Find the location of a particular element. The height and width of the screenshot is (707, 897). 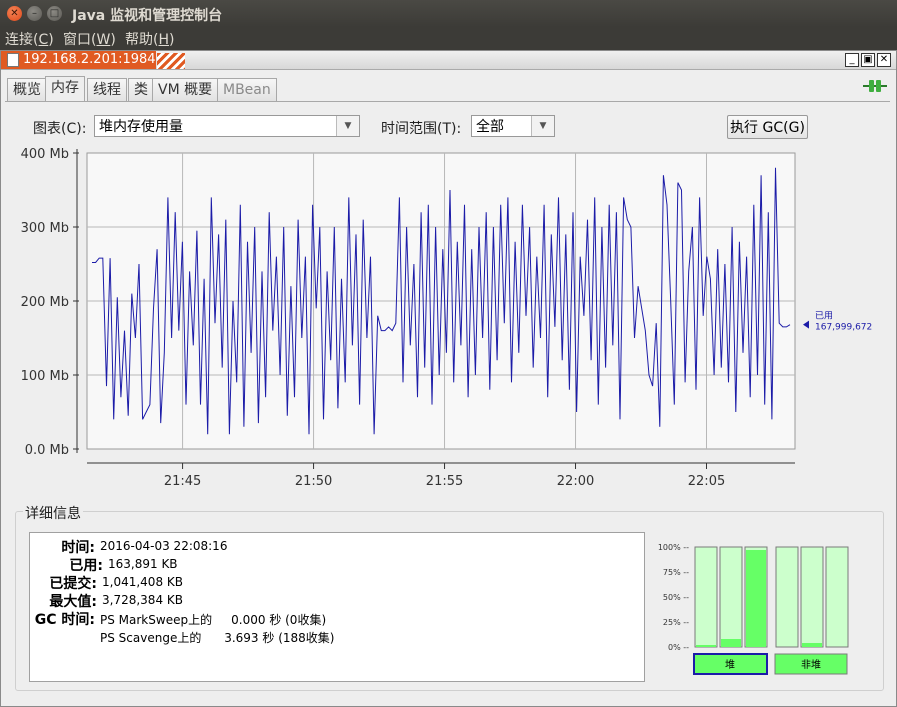

detail-row-gc-marksweep: GC 时间: PS MarkSweep上的 0.000 秒 (0收集) is located at coordinates (181, 619).